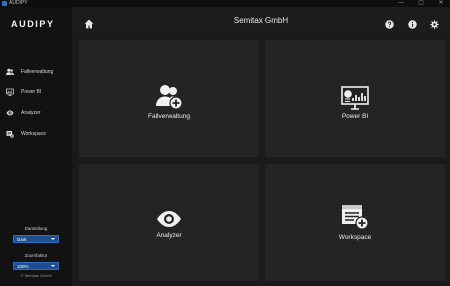  Describe the element at coordinates (169, 116) in the screenshot. I see `tile-label: Fallverwaltung` at that location.